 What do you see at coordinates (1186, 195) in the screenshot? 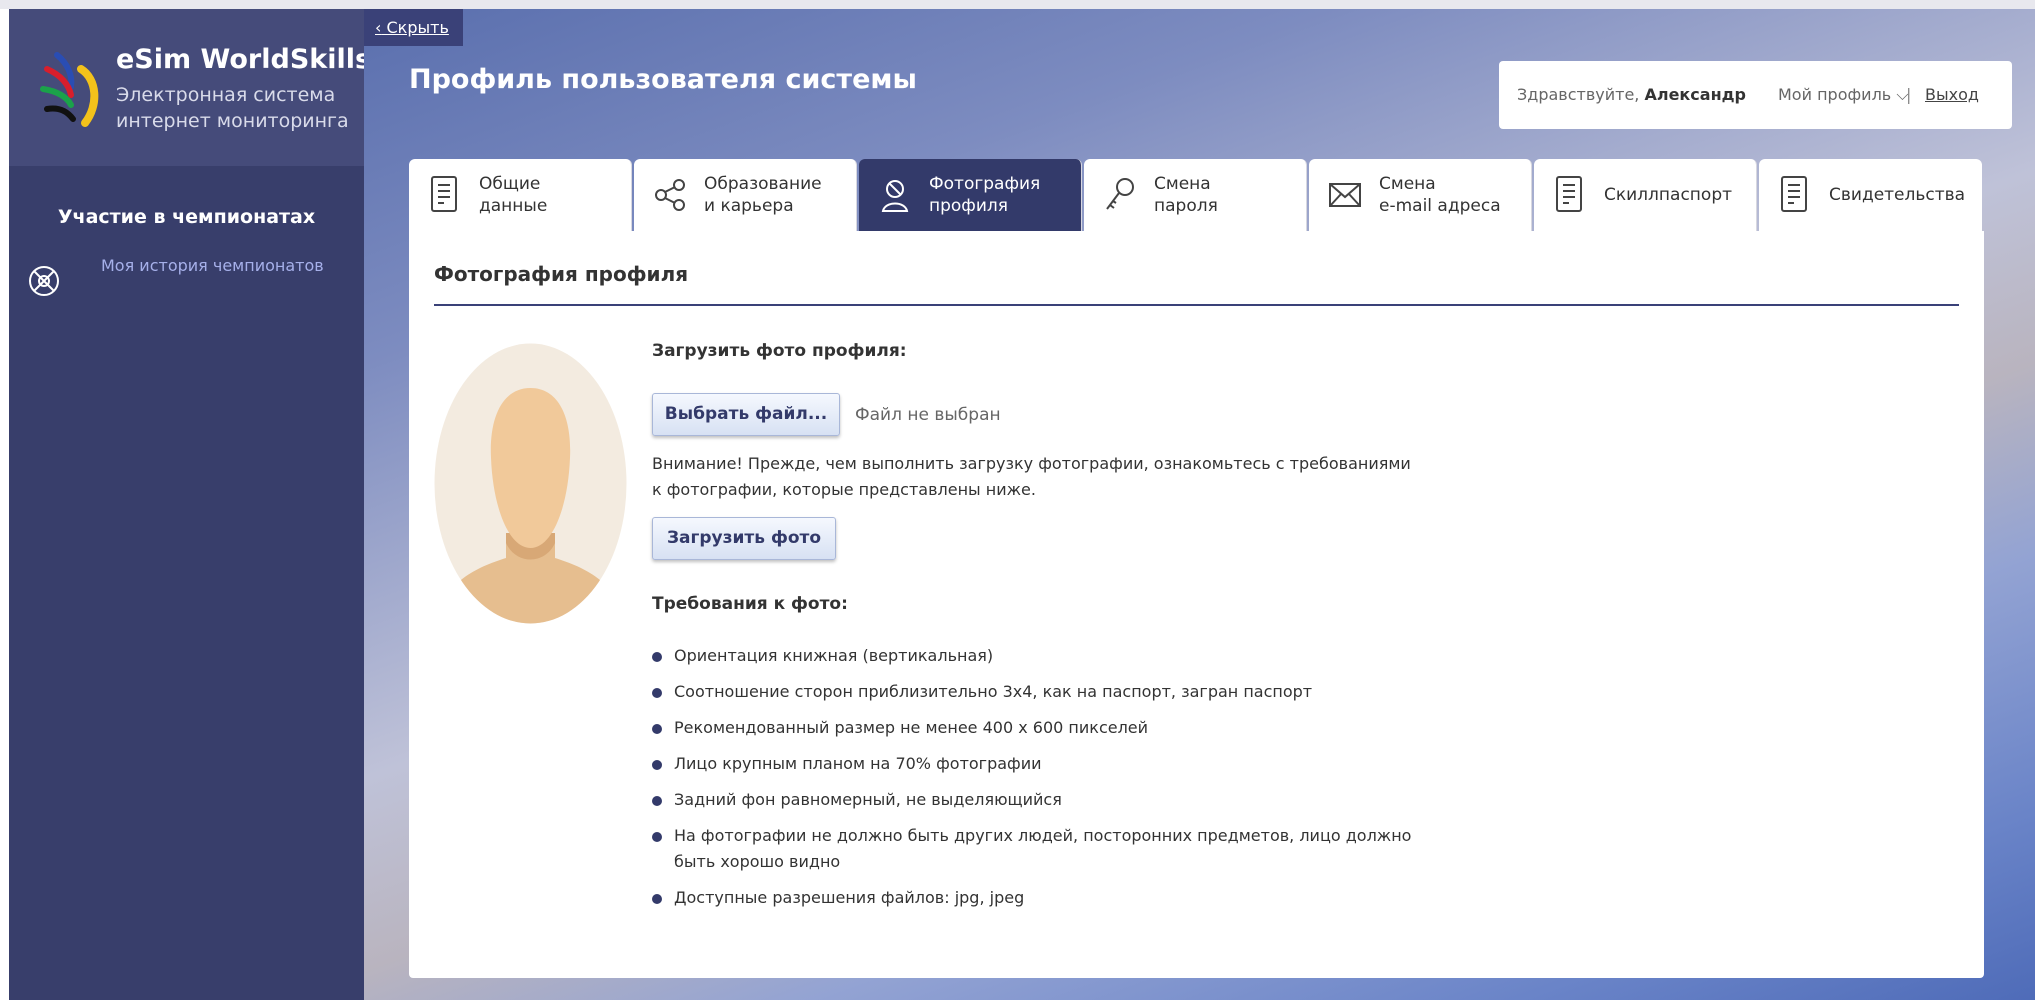
I see `tab-label: Смена пароля` at bounding box center [1186, 195].